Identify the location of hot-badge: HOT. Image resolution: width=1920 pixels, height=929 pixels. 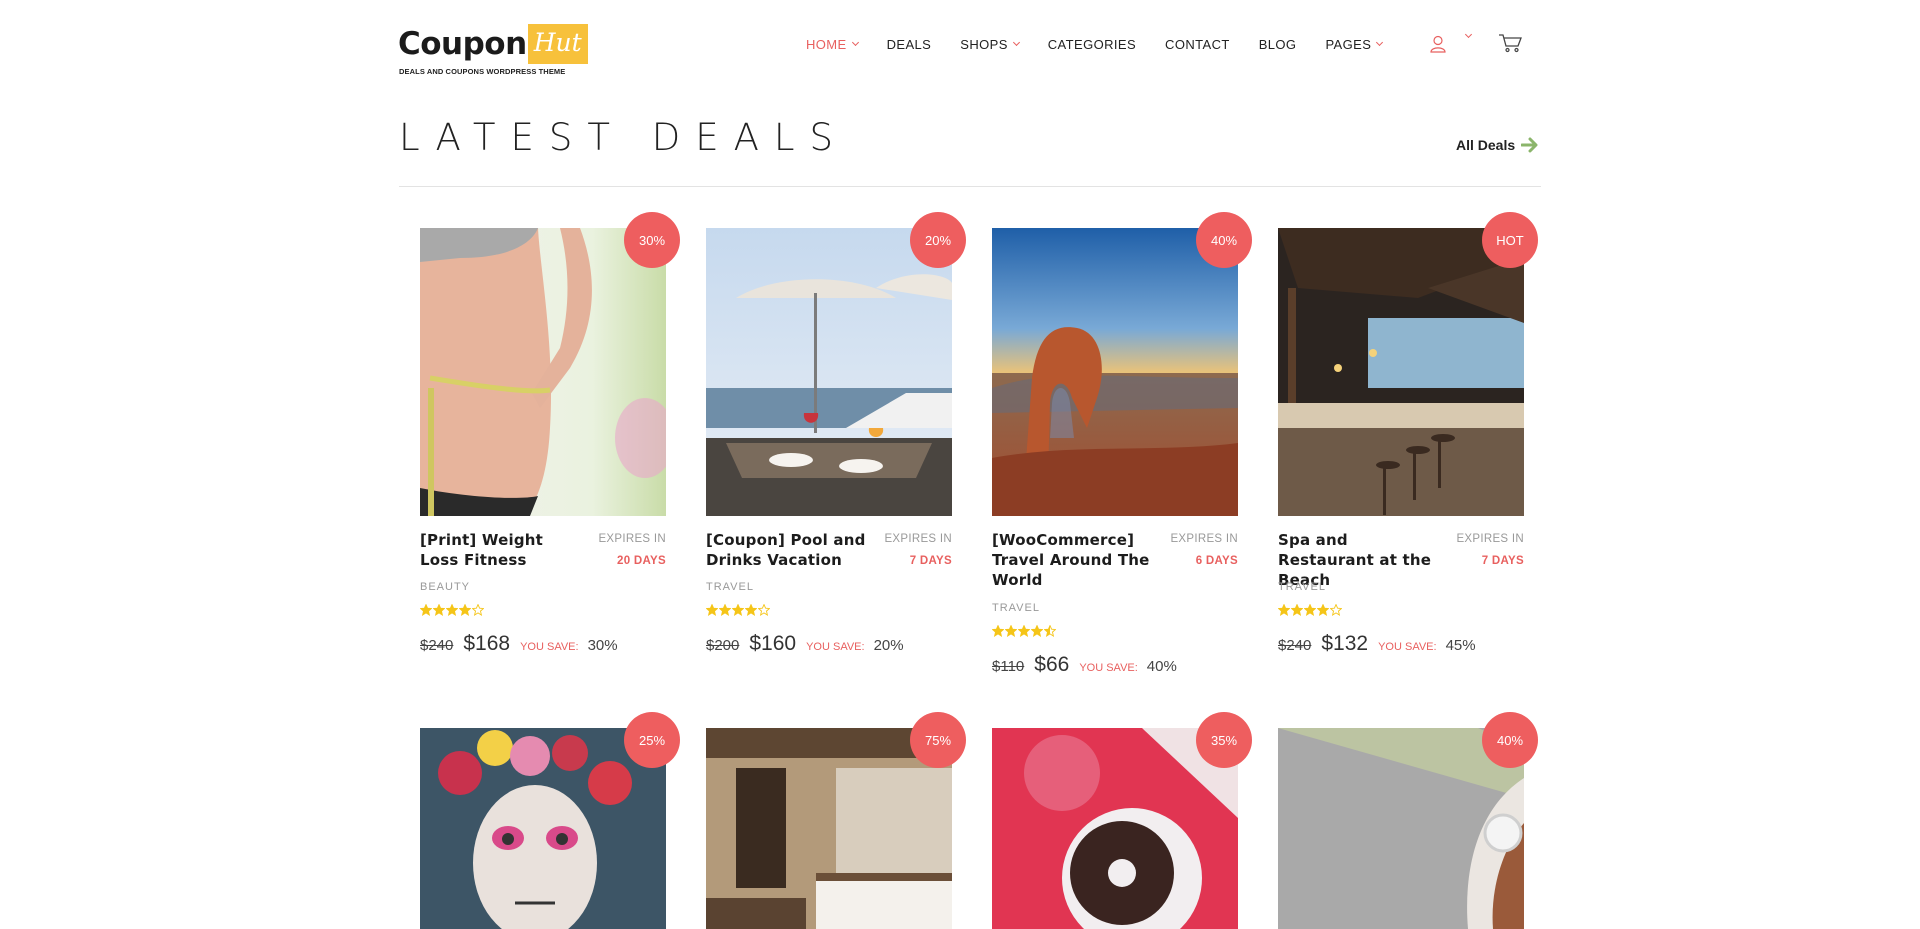
(1510, 240).